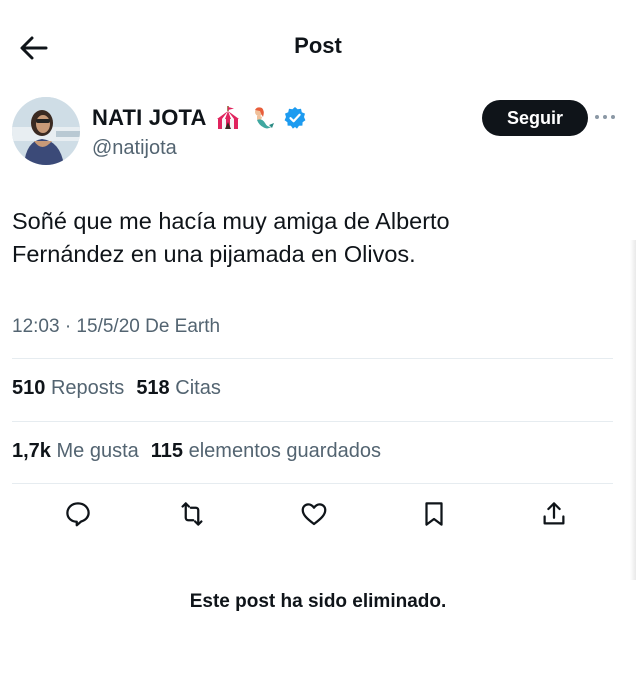 The width and height of the screenshot is (636, 674). I want to click on page-title: Post, so click(318, 45).